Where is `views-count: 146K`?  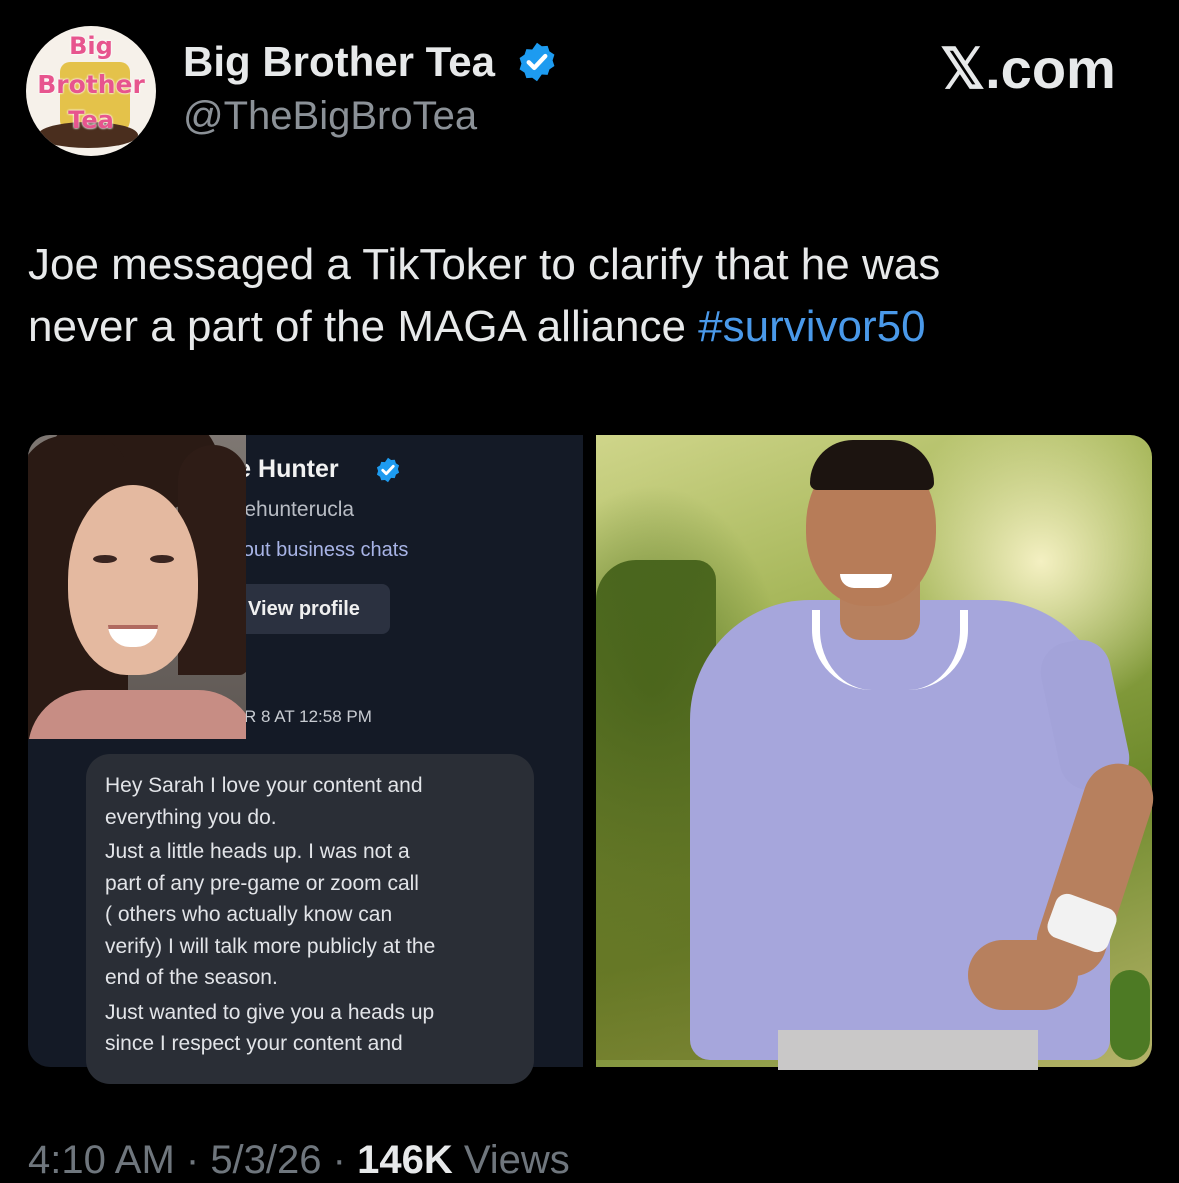 views-count: 146K is located at coordinates (405, 1160).